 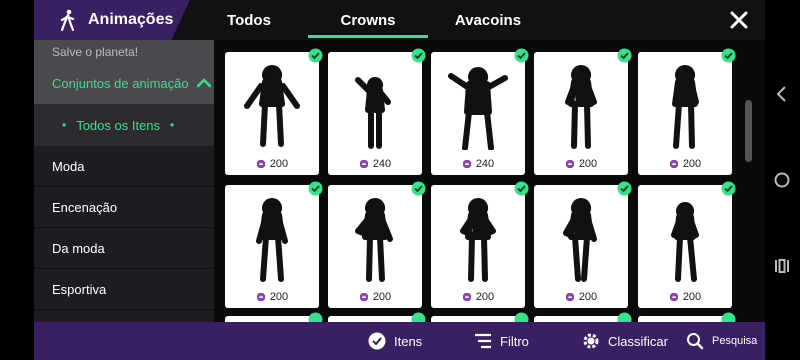 I want to click on chevron-up-icon, so click(x=203, y=83).